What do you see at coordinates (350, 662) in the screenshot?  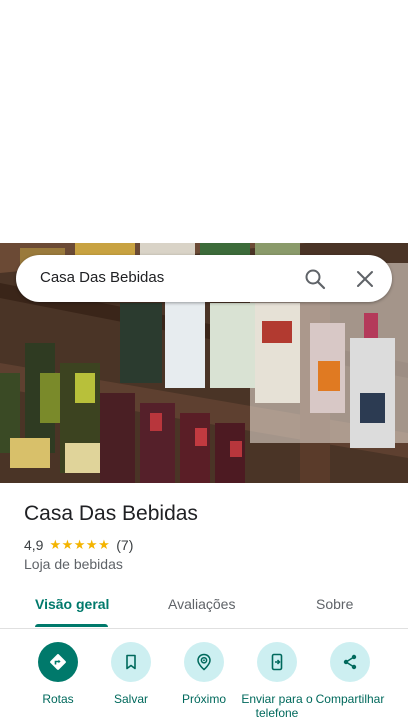 I see `share-icon` at bounding box center [350, 662].